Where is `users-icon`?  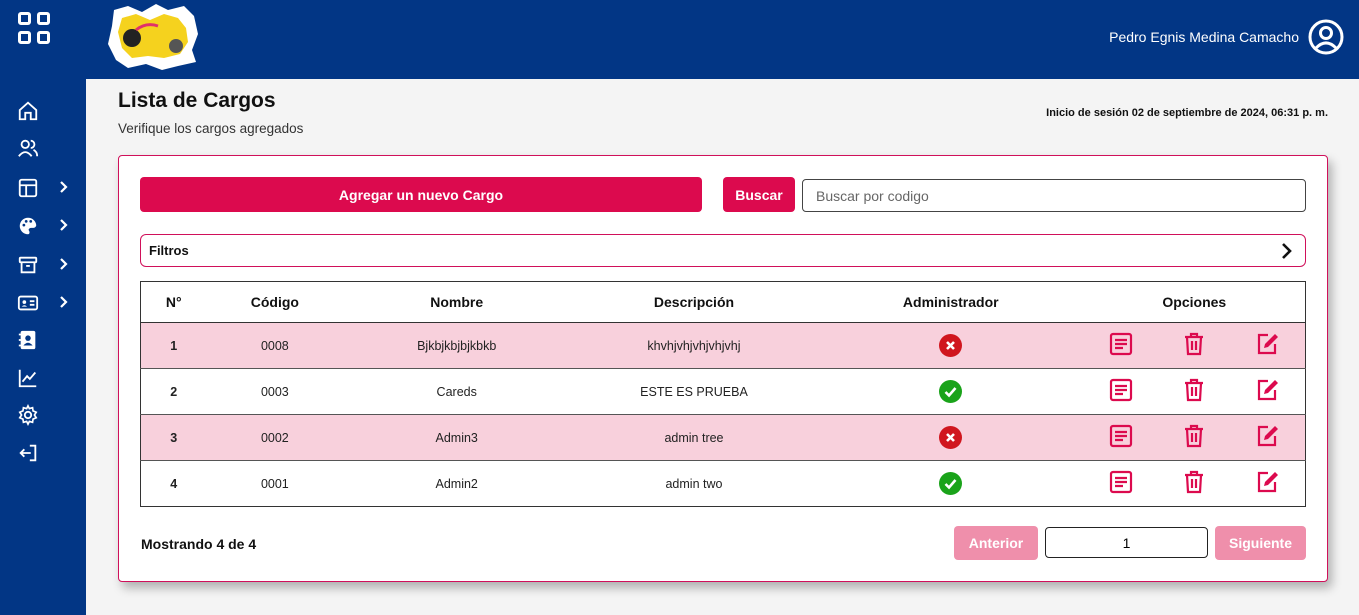 users-icon is located at coordinates (28, 148).